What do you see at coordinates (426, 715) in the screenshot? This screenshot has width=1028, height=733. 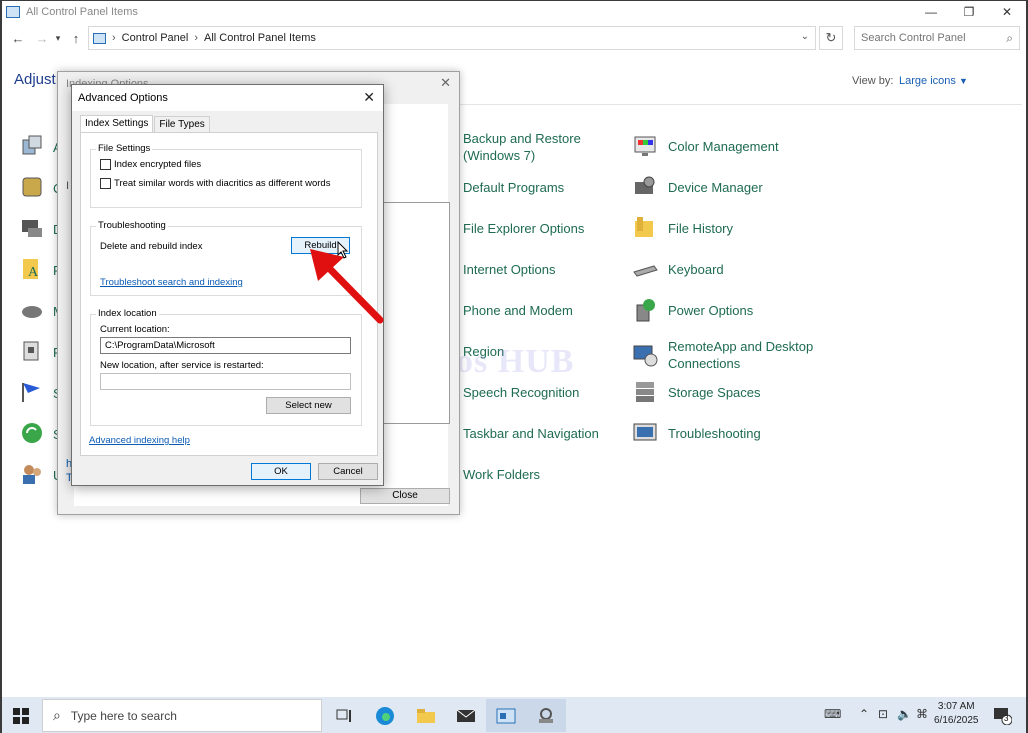 I see `file-explorer-icon` at bounding box center [426, 715].